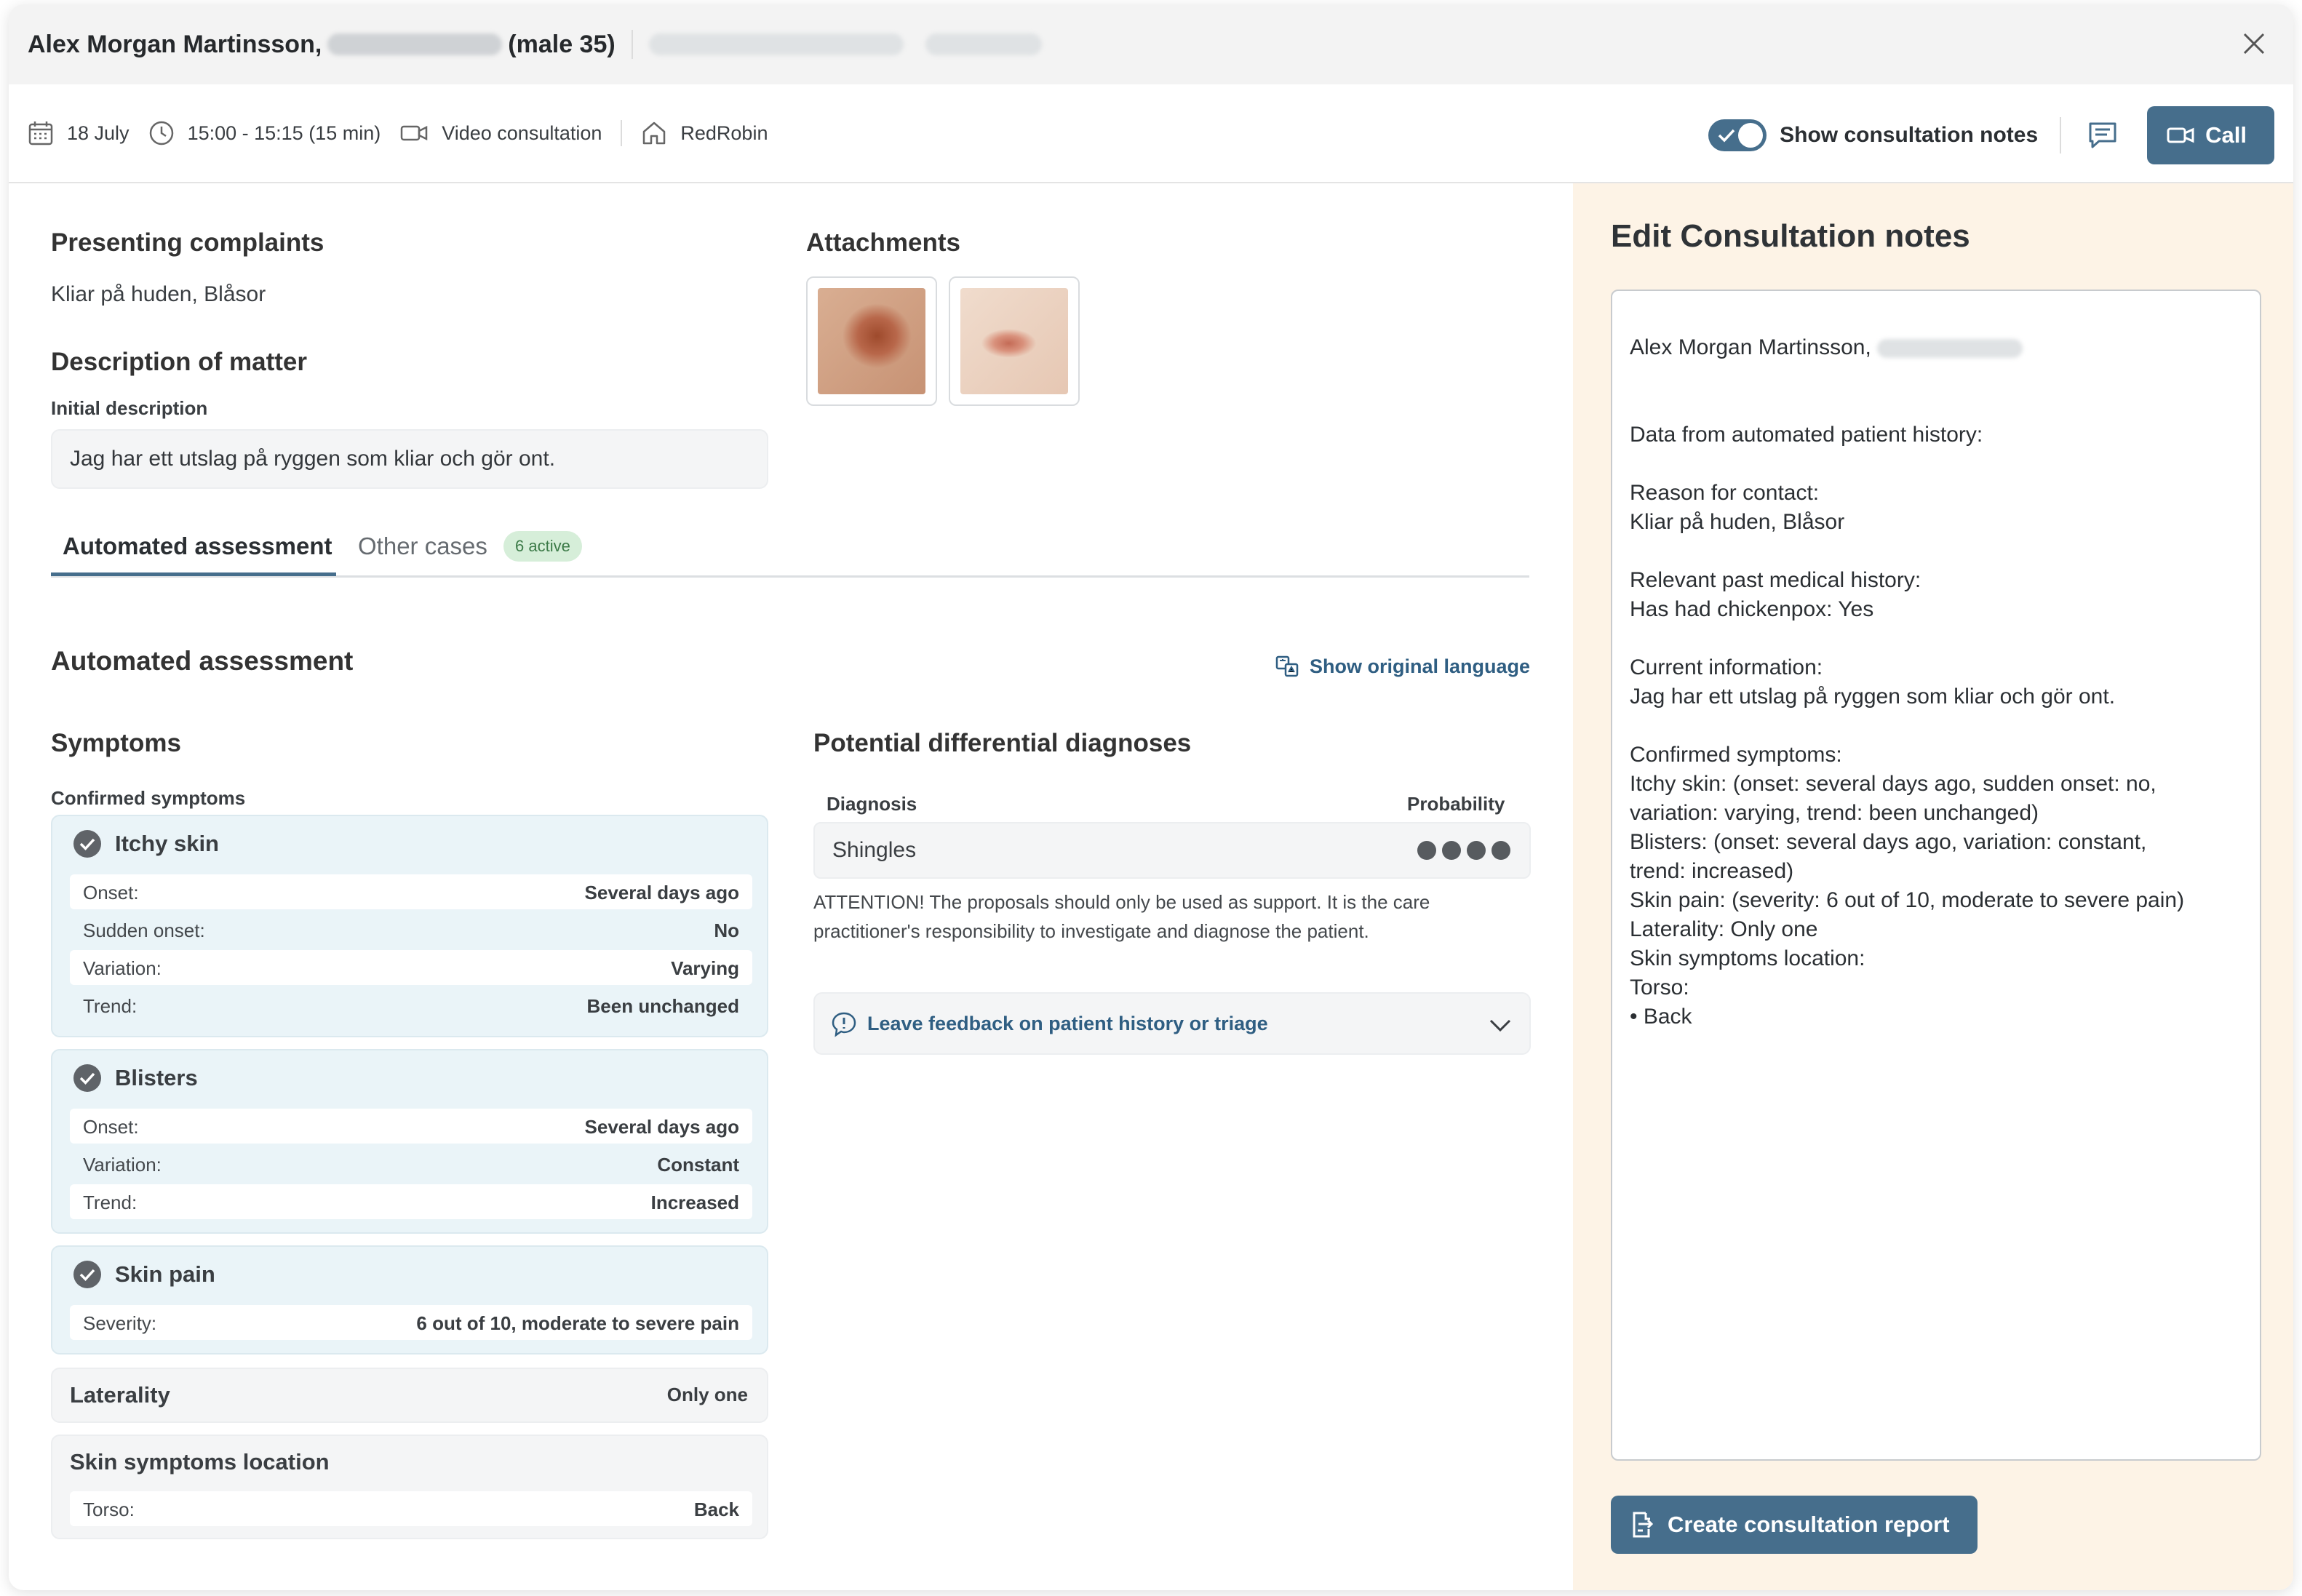 This screenshot has width=2302, height=1596. Describe the element at coordinates (284, 132) in the screenshot. I see `time-text: 15:00 - 15:15 (15 min)` at that location.